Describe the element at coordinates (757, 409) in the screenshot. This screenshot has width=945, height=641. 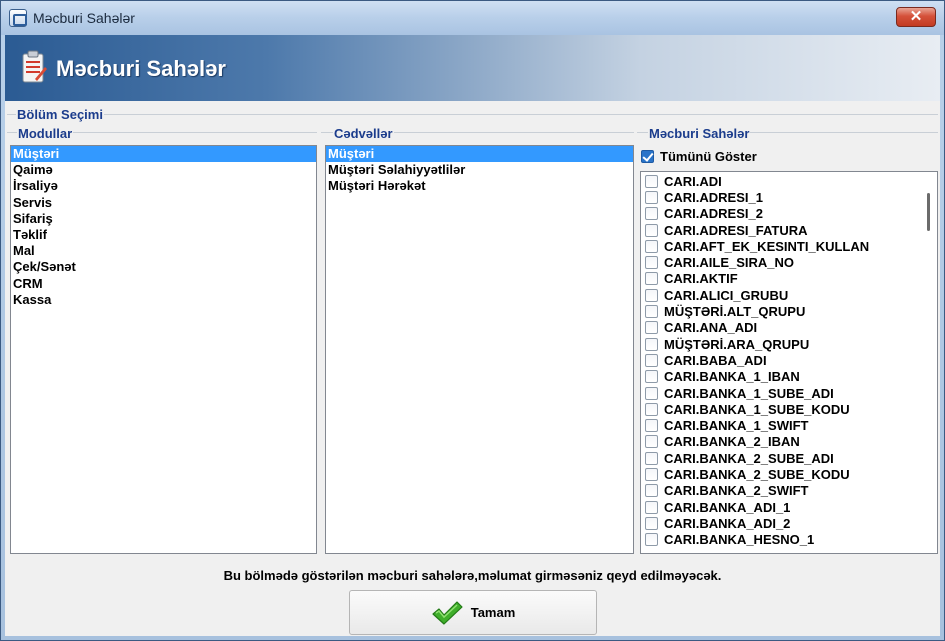
I see `field-label: CARI.BANKA_1_SUBE_KODU` at that location.